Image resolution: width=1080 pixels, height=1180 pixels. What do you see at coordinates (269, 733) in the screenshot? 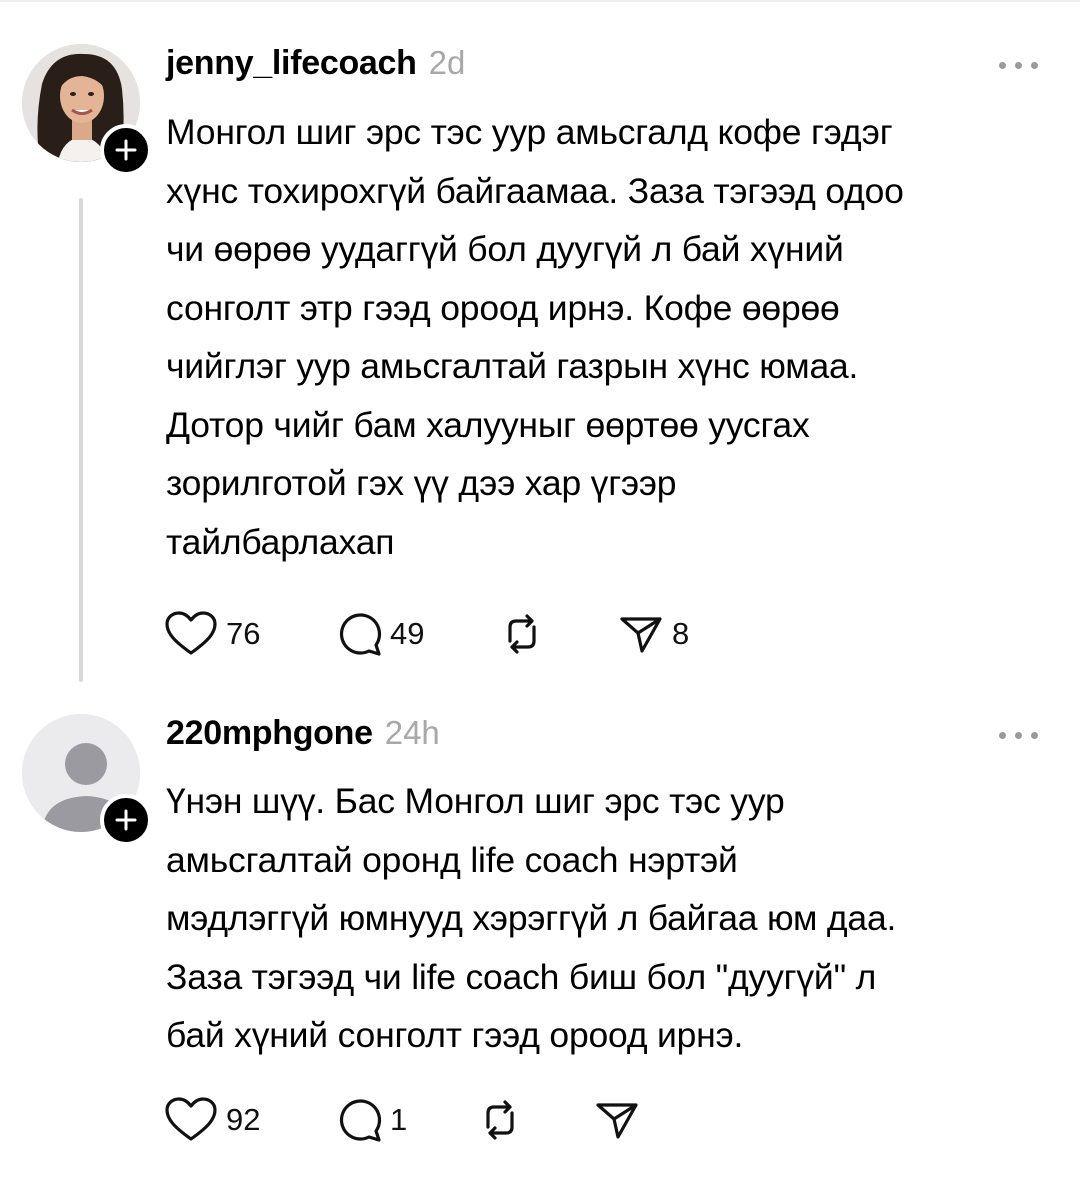
I see `username: 220mphgone` at bounding box center [269, 733].